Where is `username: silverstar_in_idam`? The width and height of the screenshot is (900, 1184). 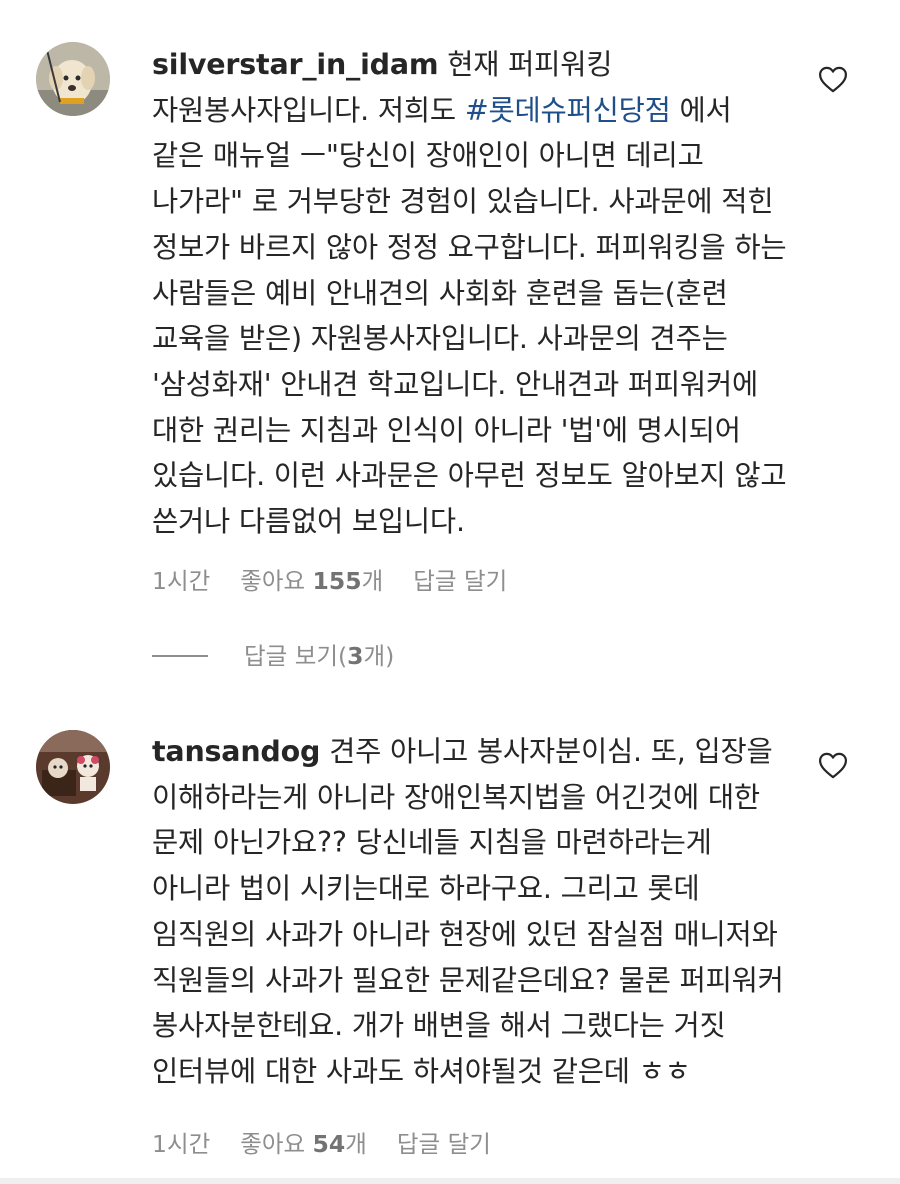
username: silverstar_in_idam is located at coordinates (295, 64).